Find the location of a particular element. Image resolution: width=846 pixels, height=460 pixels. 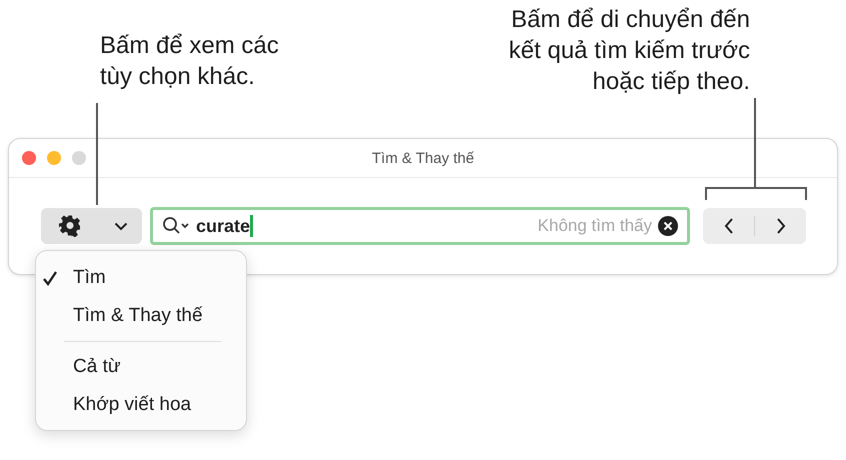

callout-text: Bấm để di chuyển đến kết quả tìm kiếm trước hoặc tiếp theo. is located at coordinates (629, 51).